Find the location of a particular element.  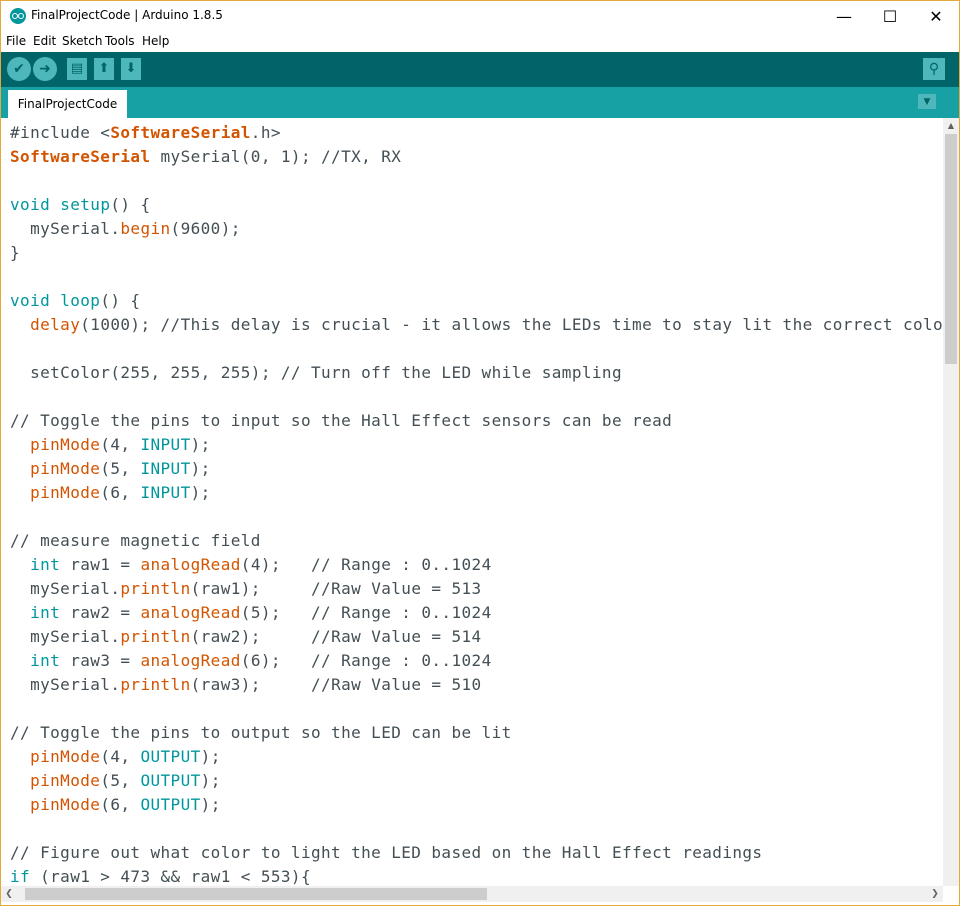

toolbar: ✔ ➜ ▤ ⬆ ⬇ ⚲ is located at coordinates (480, 69).